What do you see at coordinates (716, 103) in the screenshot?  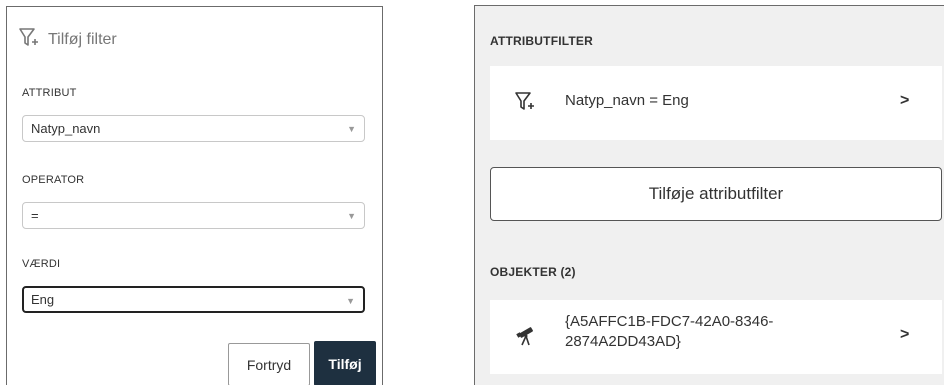 I see `active-filter-item: Natyp_navn = Eng >` at bounding box center [716, 103].